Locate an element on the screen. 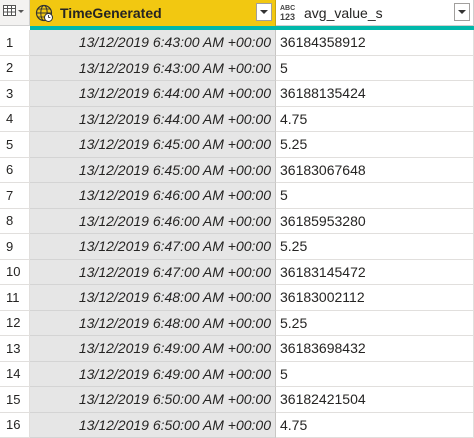 Image resolution: width=474 pixels, height=438 pixels. row-number: 2 is located at coordinates (15, 68).